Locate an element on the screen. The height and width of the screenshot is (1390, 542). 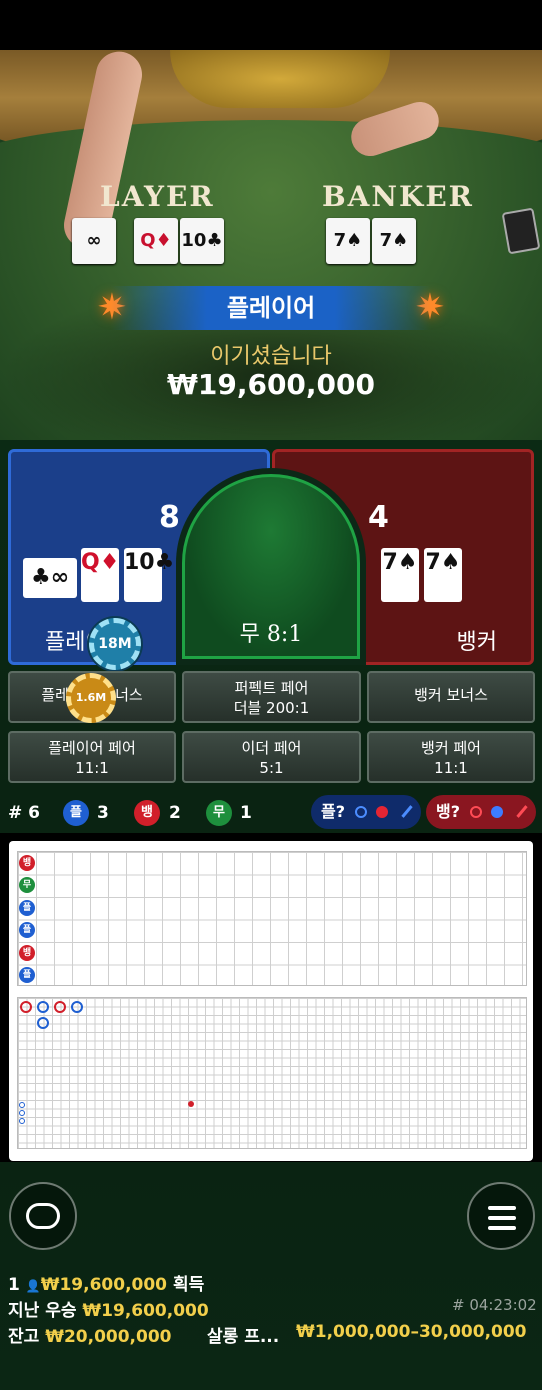
felt-player-label: LAYER is located at coordinates (157, 196).